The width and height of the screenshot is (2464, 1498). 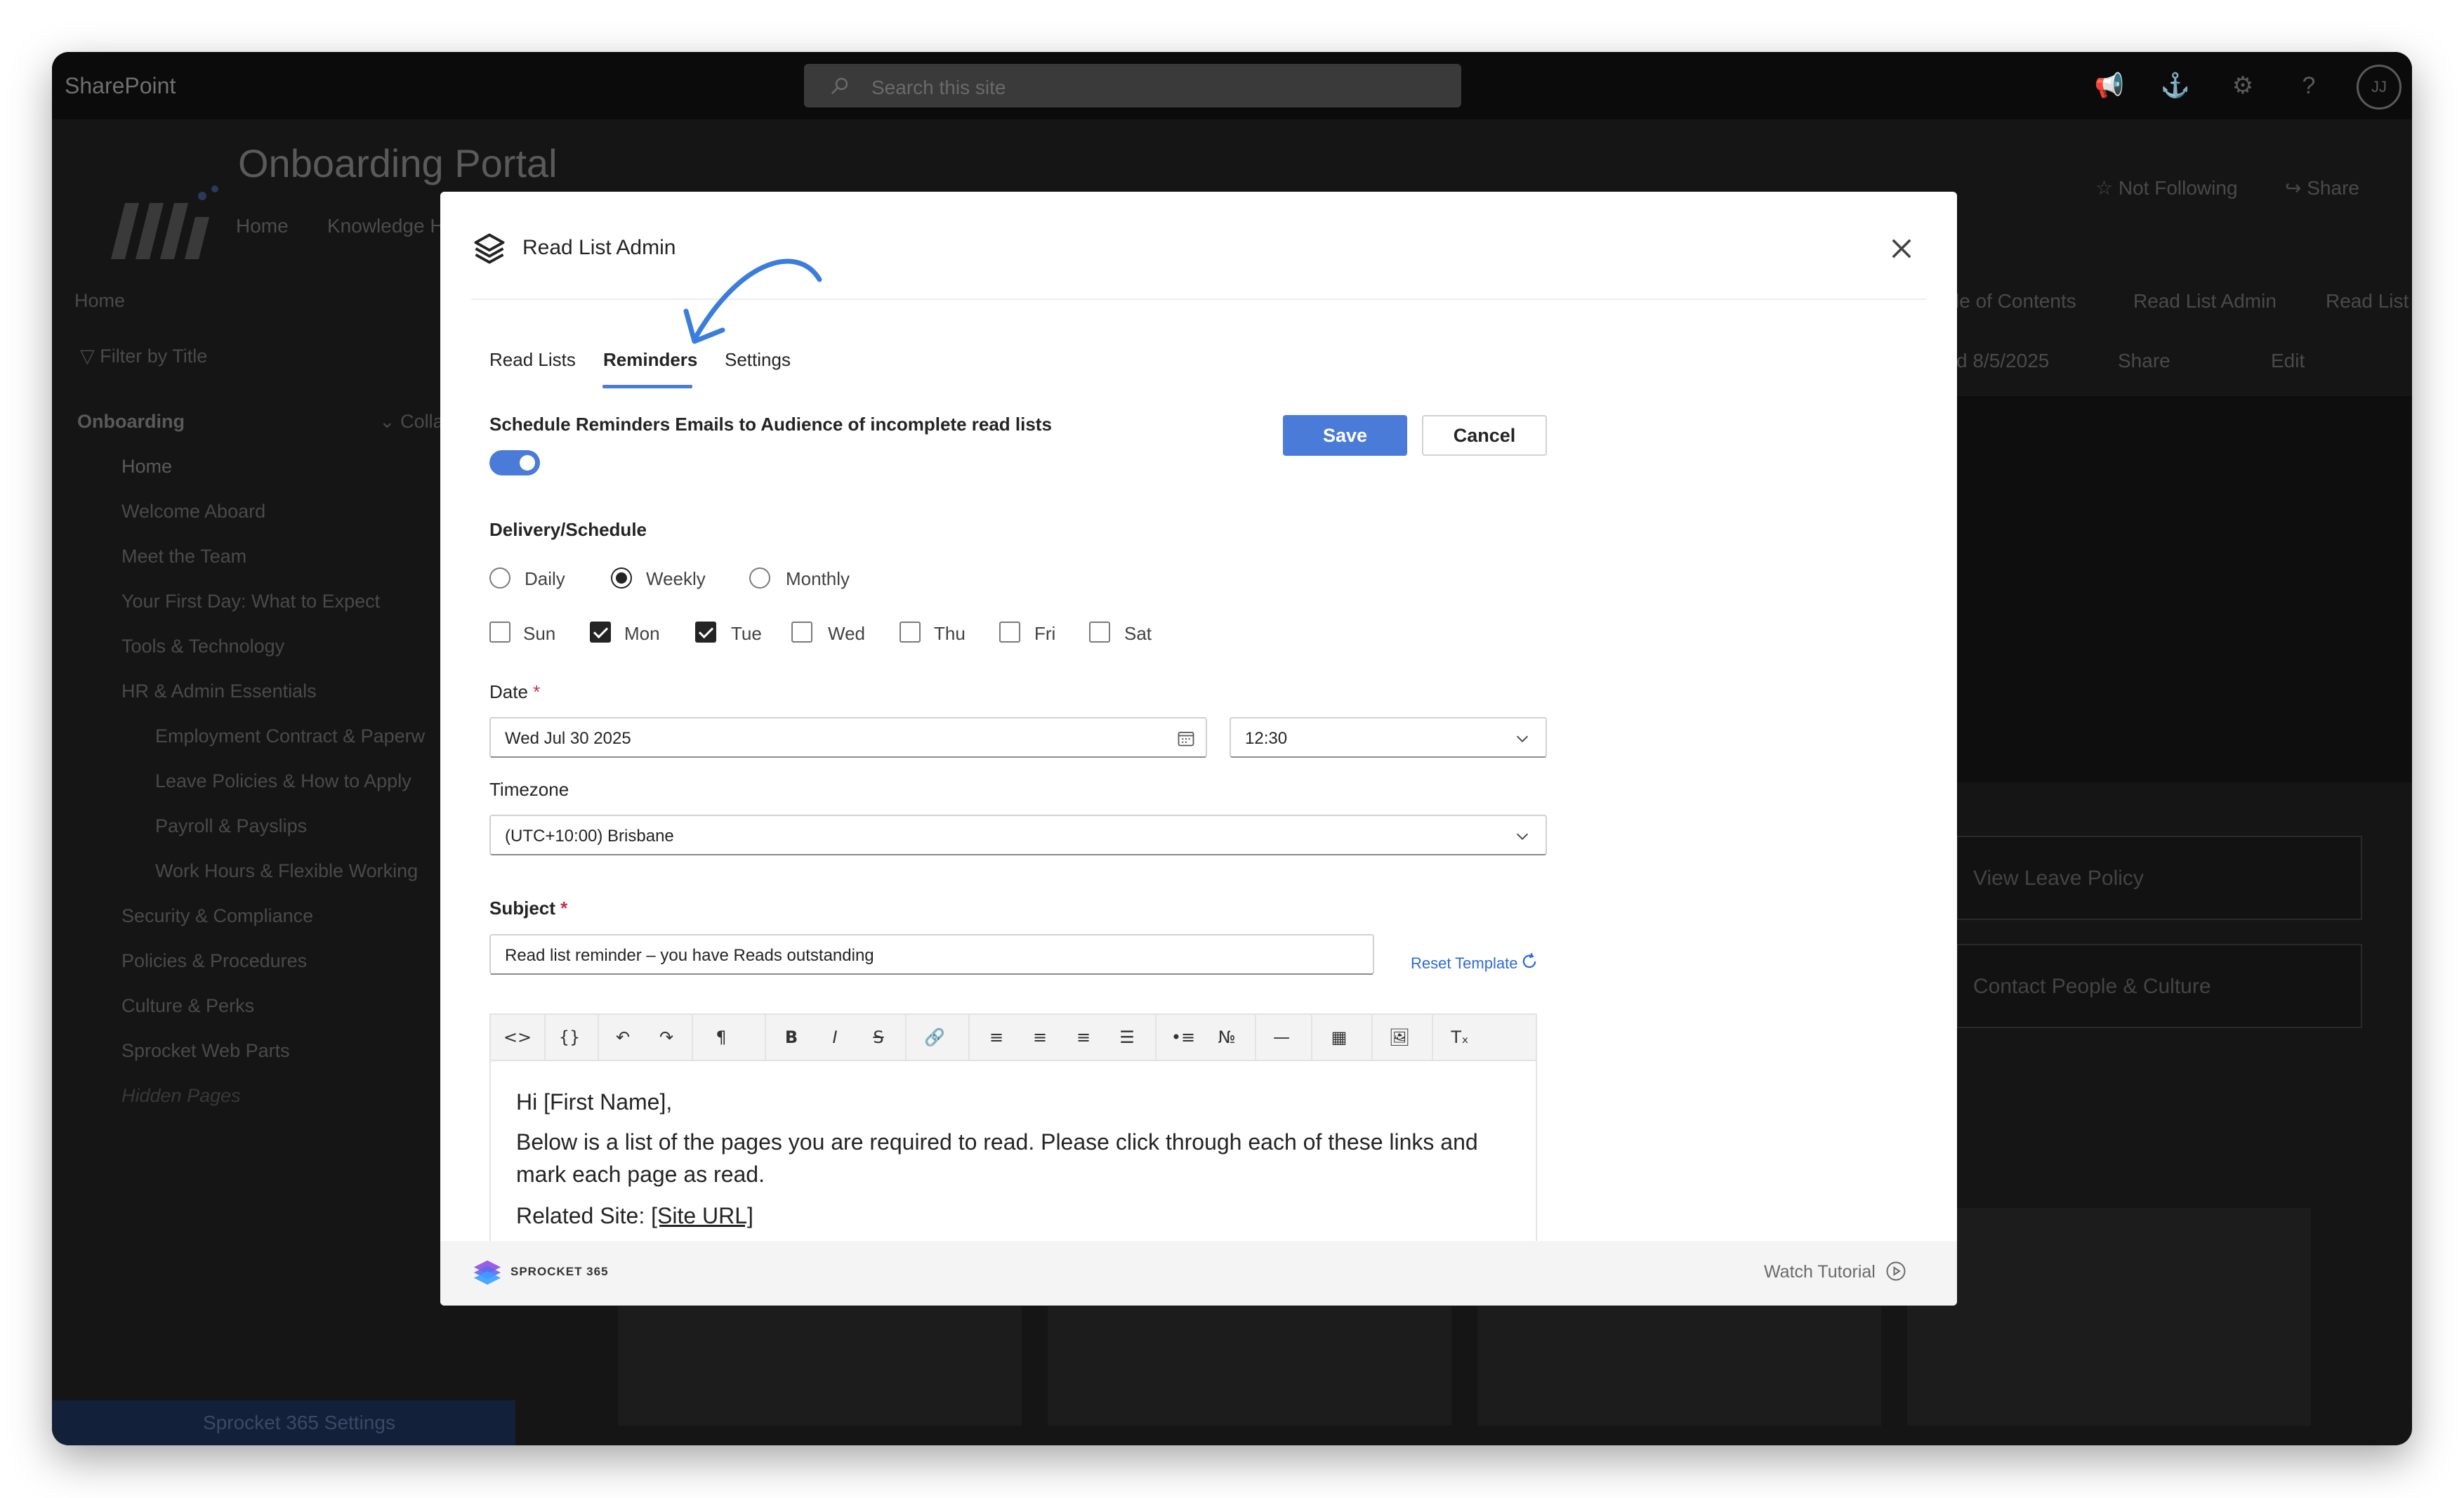 I want to click on play-icon, so click(x=1895, y=1271).